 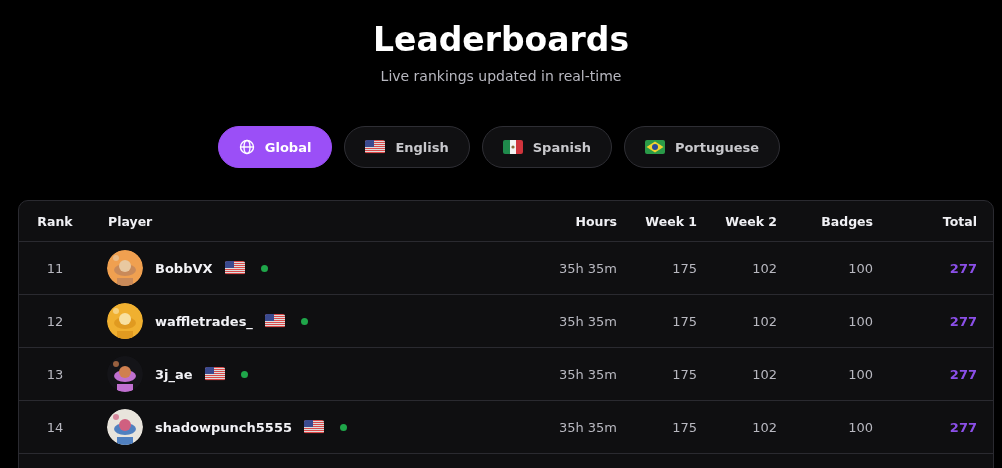 I want to click on column-header: Badges, so click(x=846, y=221).